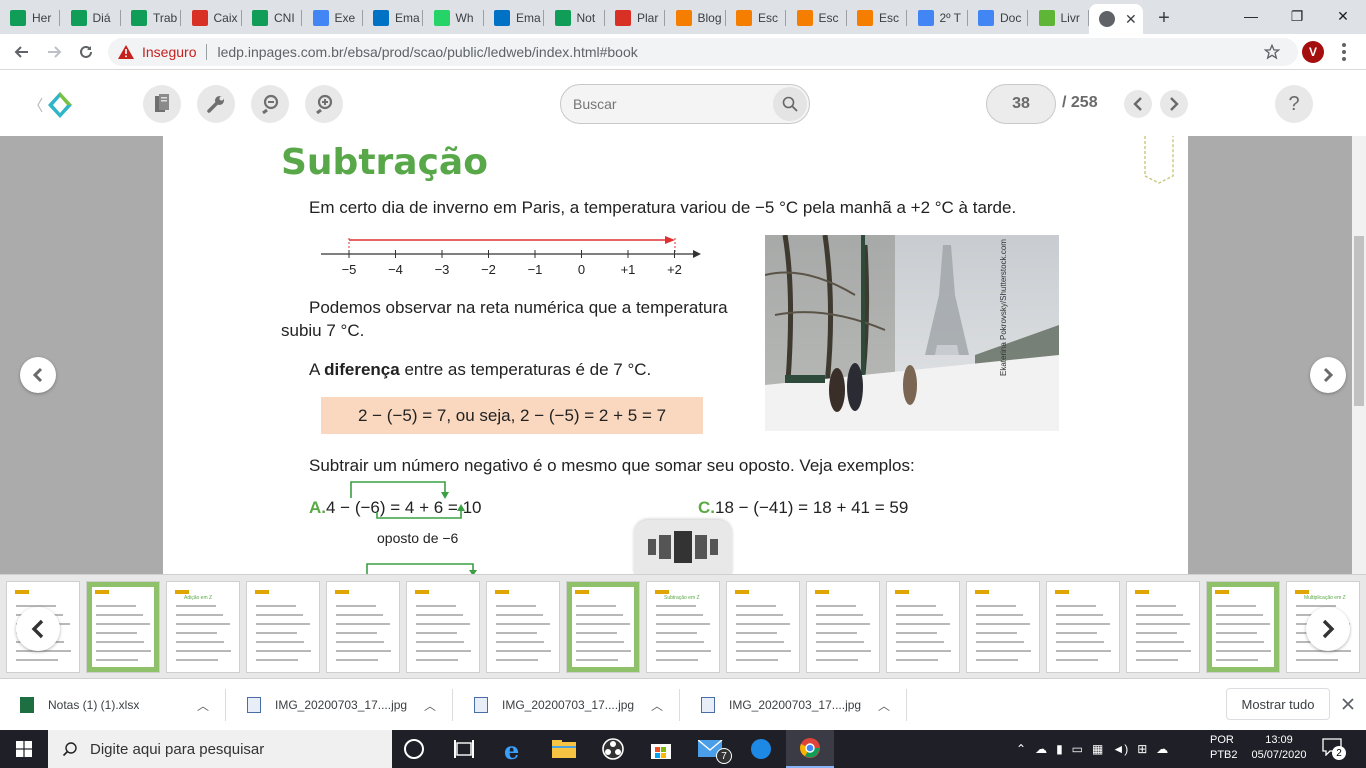  What do you see at coordinates (454, 18) in the screenshot?
I see `browser-tab: Wh` at bounding box center [454, 18].